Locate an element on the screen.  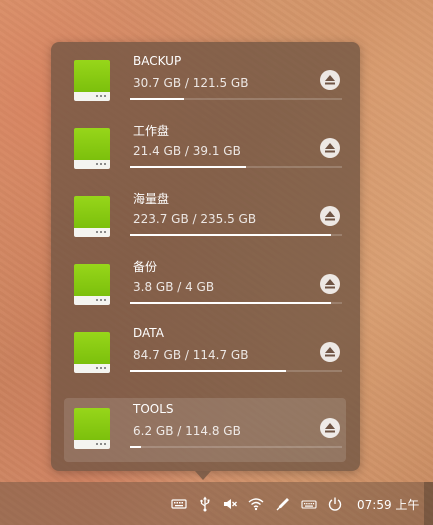
disk-item: 海量盘 223.7 GB / 235.5 GB is located at coordinates (205, 218).